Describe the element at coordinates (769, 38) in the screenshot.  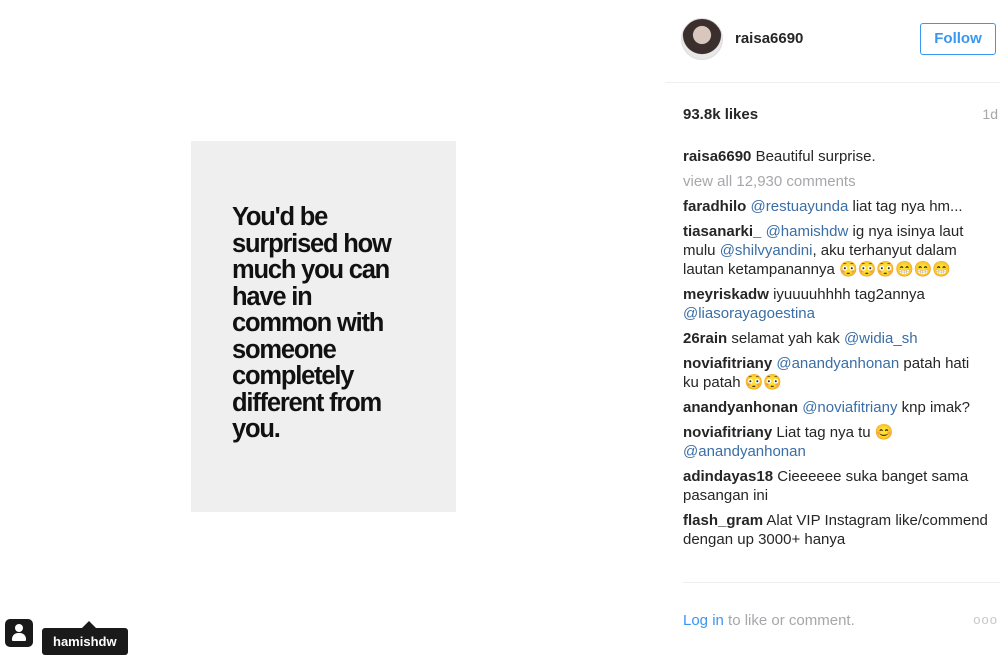
I see `header-username: raisa6690` at that location.